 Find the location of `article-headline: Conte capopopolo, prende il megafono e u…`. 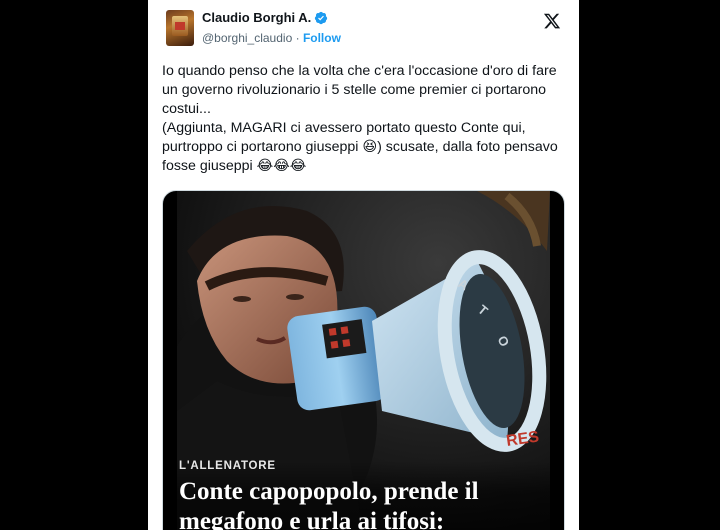

article-headline: Conte capopopolo, prende il megafono e u… is located at coordinates (359, 503).